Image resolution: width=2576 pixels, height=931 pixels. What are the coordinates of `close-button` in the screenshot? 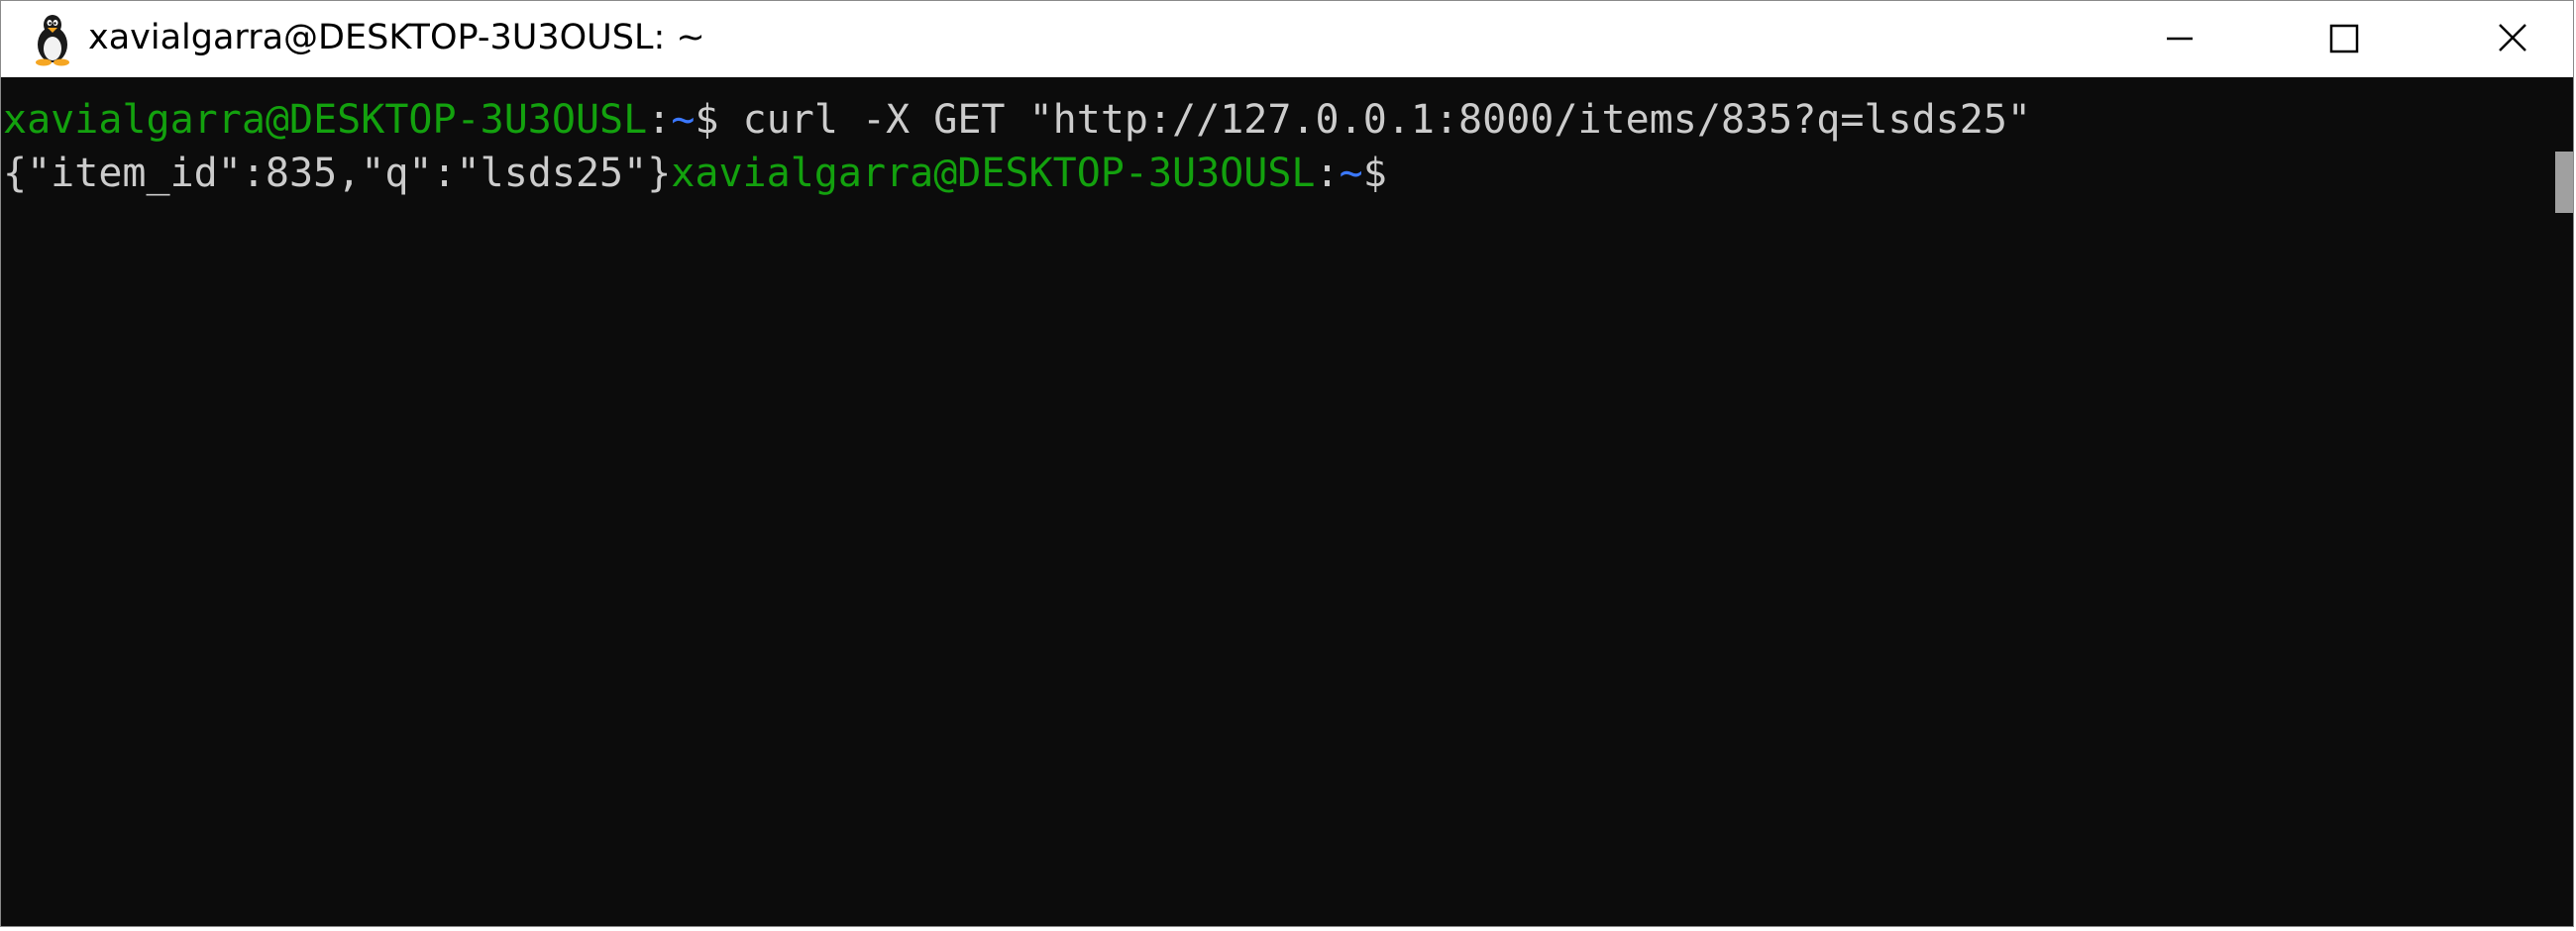 It's located at (2502, 39).